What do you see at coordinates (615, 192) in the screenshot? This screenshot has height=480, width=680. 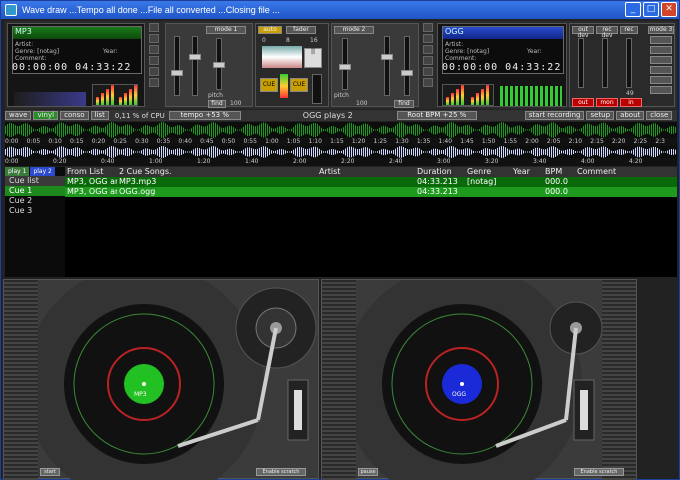 I see `cell-comment` at bounding box center [615, 192].